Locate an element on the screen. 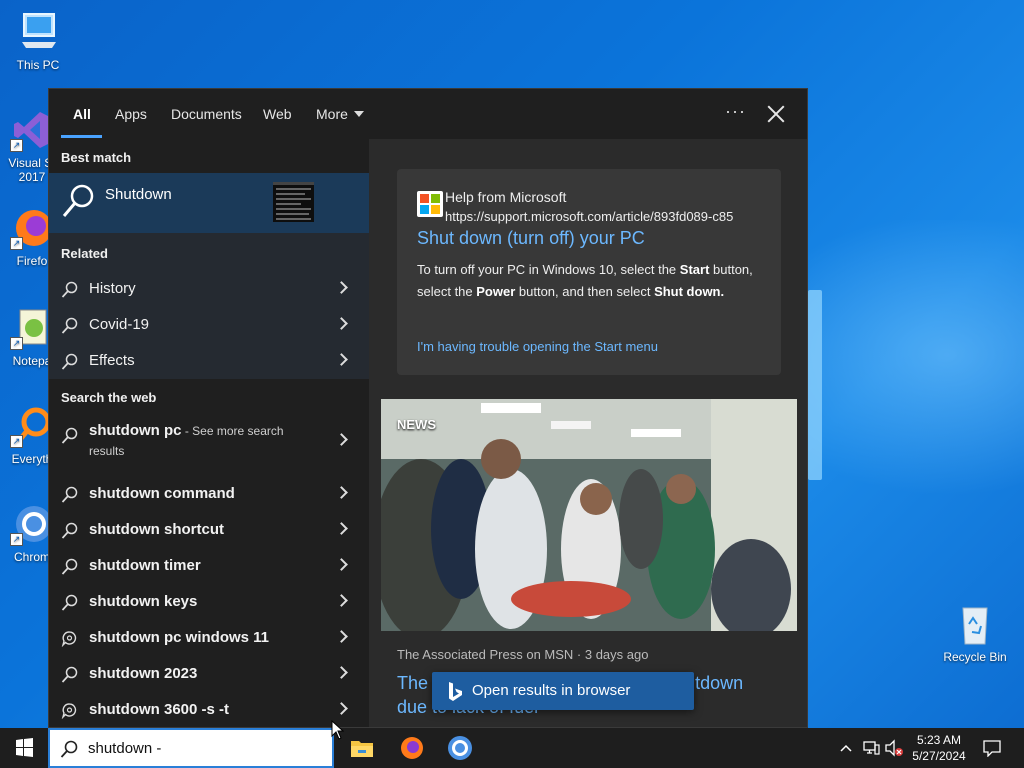  web-result-query: shutdown pc windows 11 is located at coordinates (179, 637).